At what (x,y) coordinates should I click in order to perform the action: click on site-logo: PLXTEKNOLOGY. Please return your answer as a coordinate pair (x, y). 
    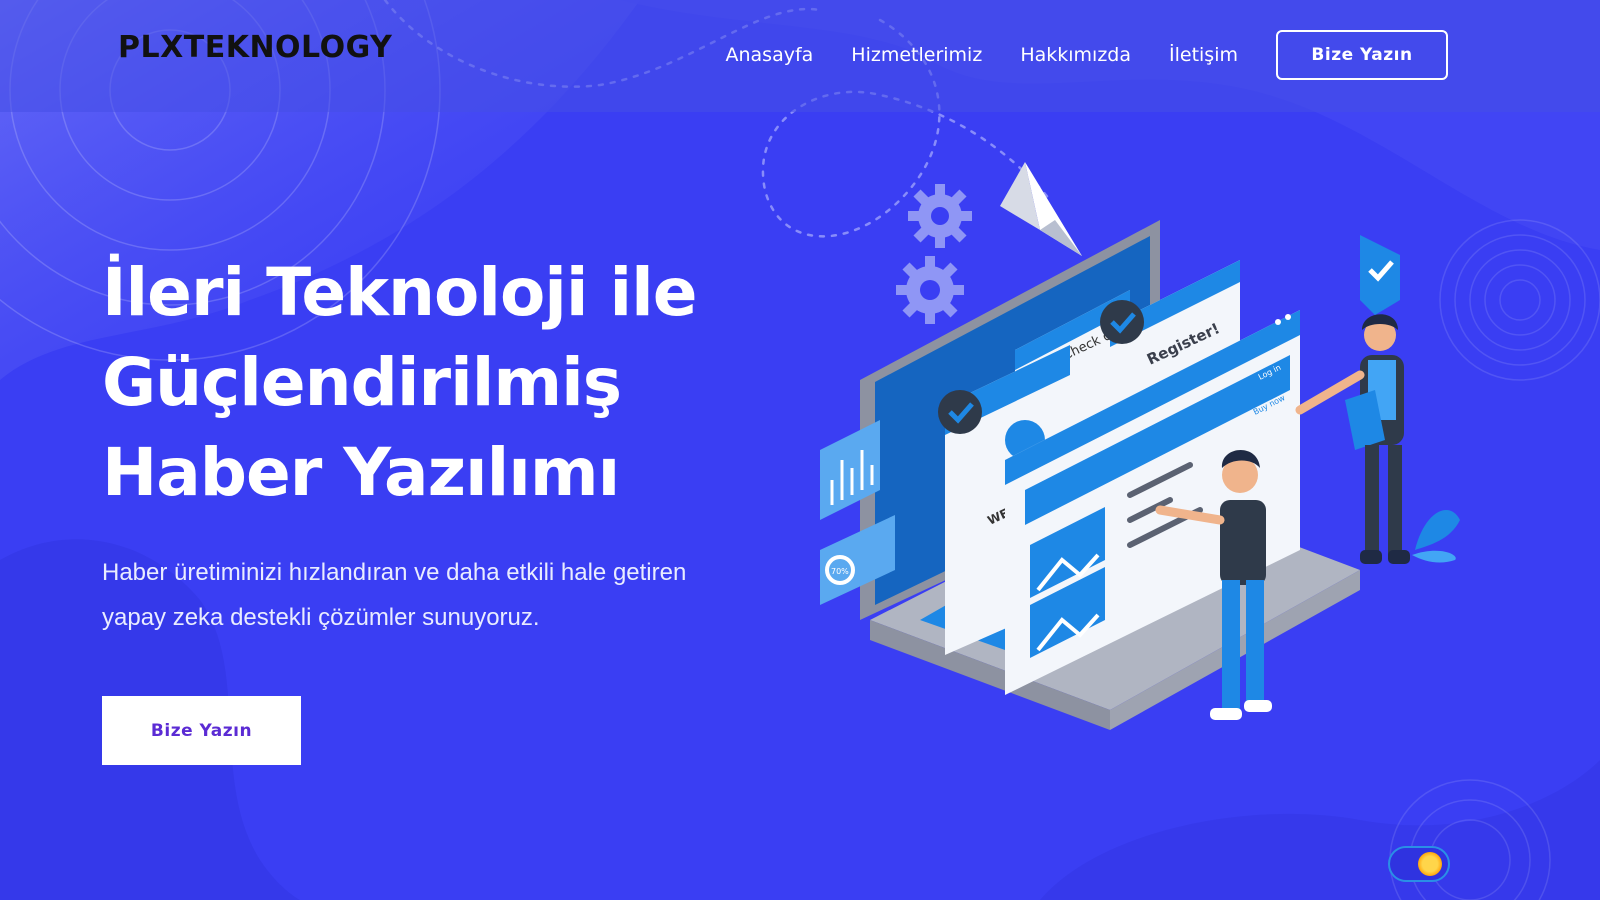
    Looking at the image, I should click on (255, 47).